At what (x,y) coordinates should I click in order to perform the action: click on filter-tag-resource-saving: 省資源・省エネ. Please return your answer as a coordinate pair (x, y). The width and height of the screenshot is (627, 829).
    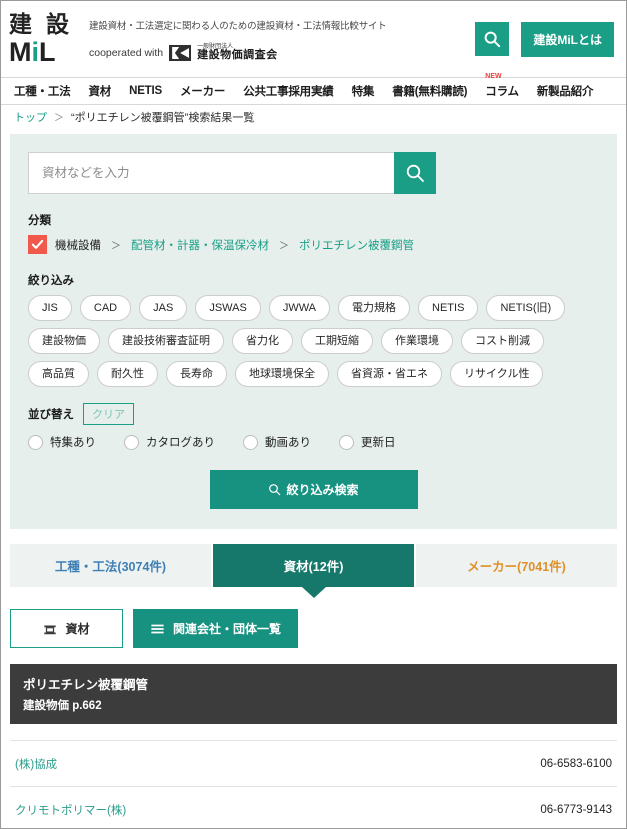
    Looking at the image, I should click on (389, 374).